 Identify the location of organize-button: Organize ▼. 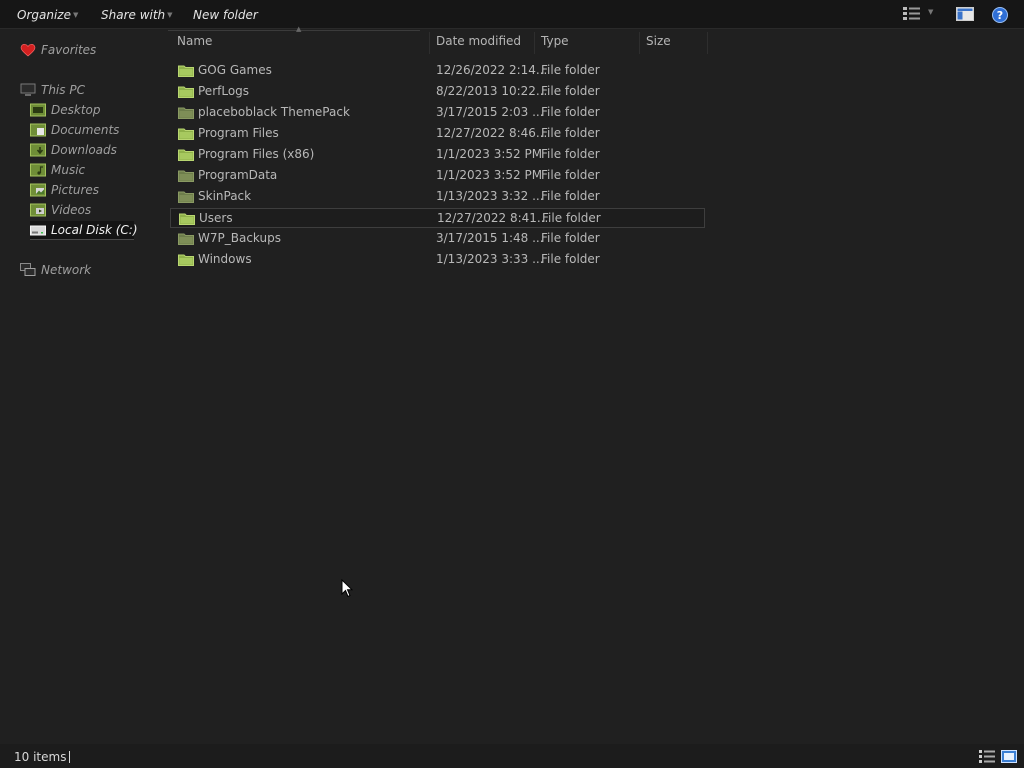
(47, 15).